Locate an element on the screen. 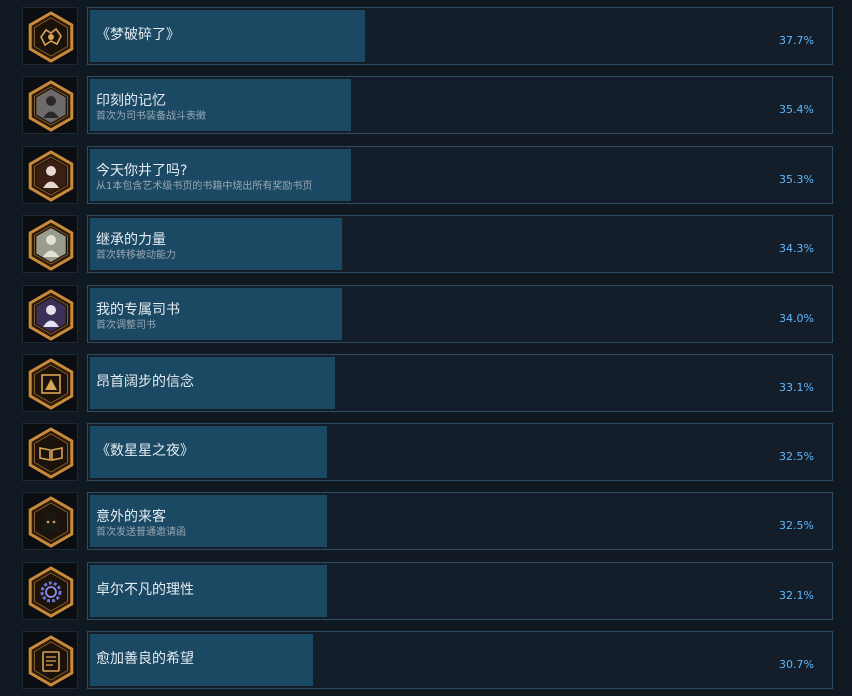 The width and height of the screenshot is (852, 696). achievement-title: 我的专属司书 is located at coordinates (138, 310).